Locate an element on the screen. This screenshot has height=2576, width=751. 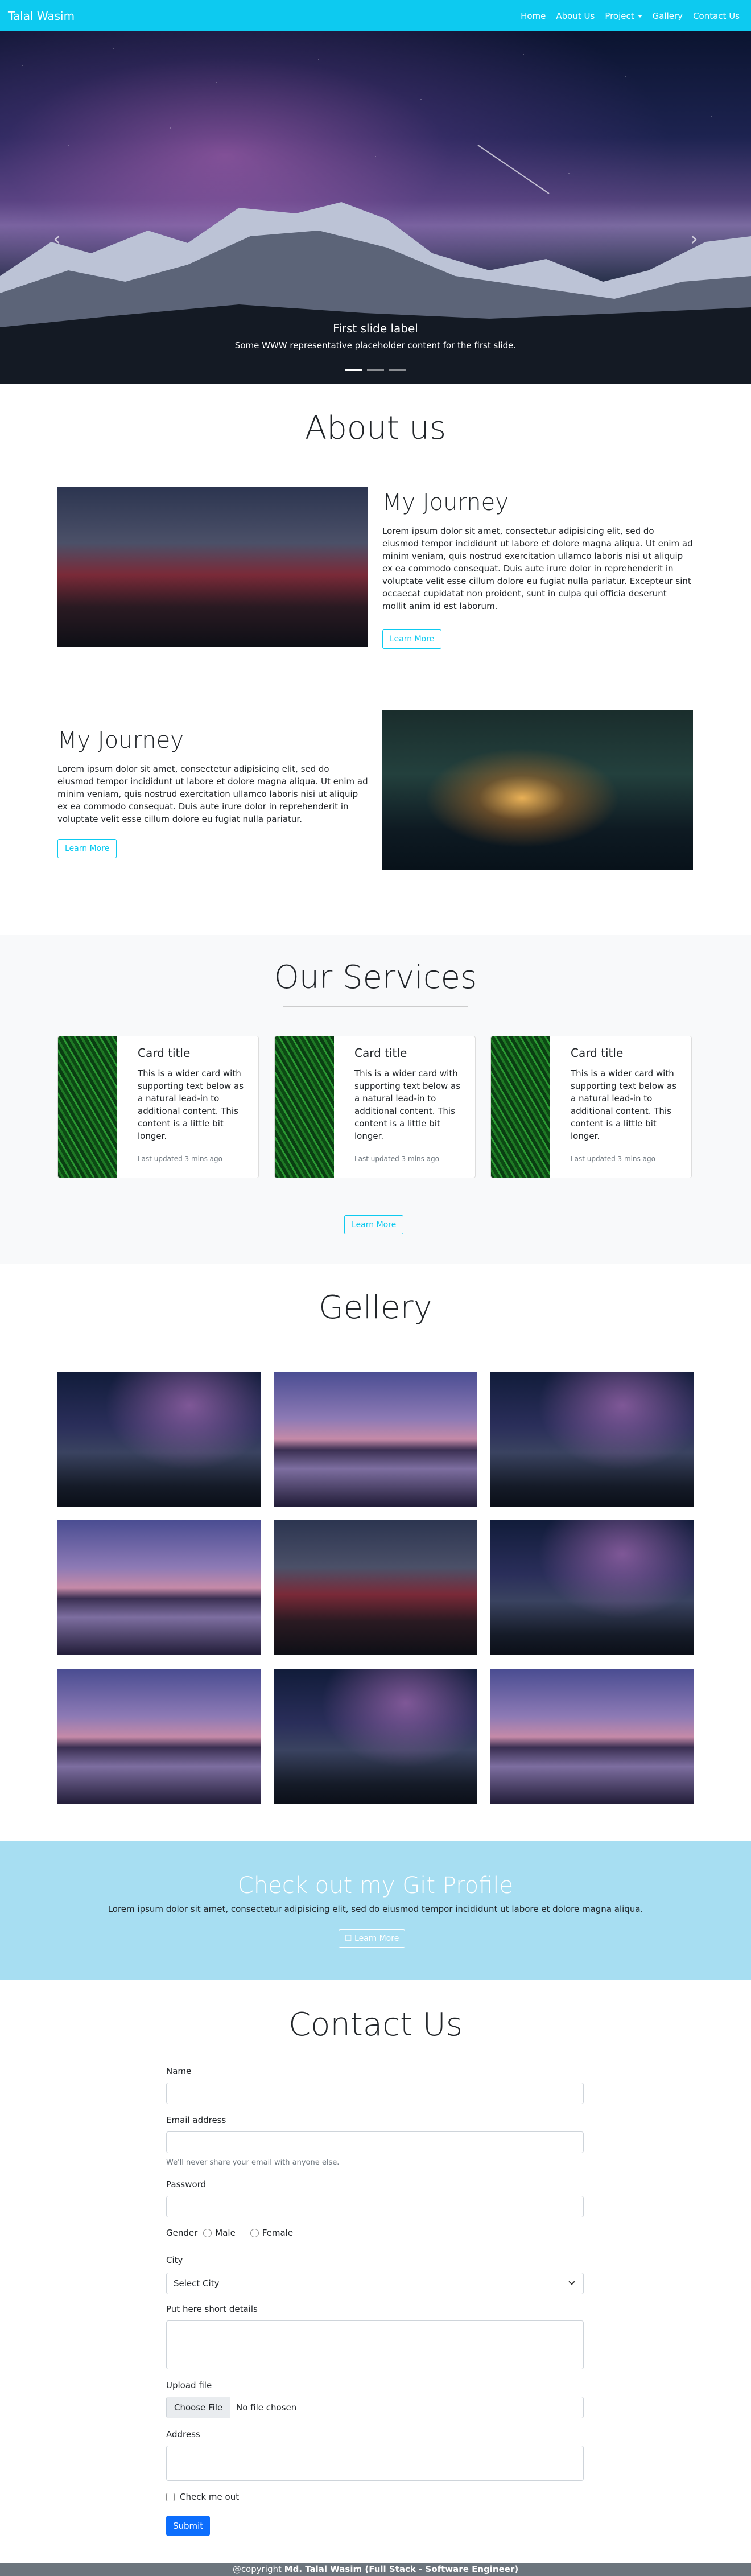
details-textarea is located at coordinates (375, 2344).